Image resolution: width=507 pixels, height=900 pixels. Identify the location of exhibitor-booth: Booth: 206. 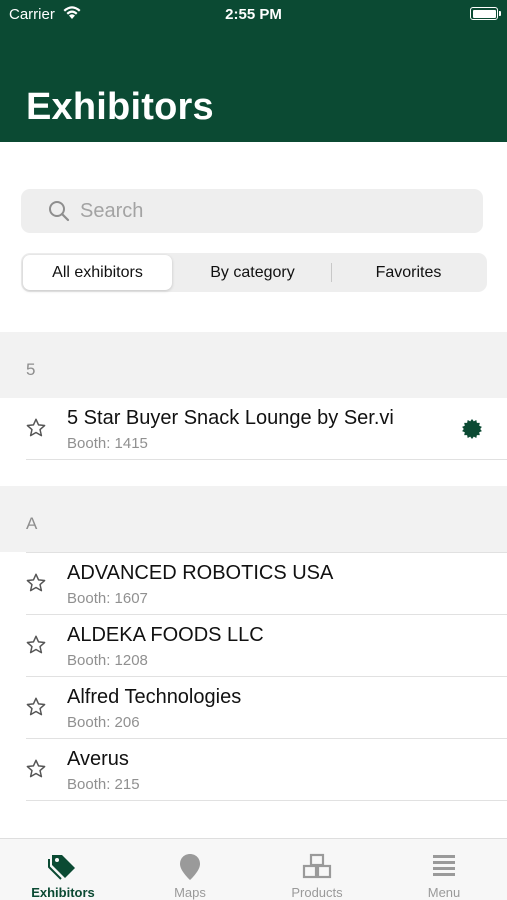
(103, 722).